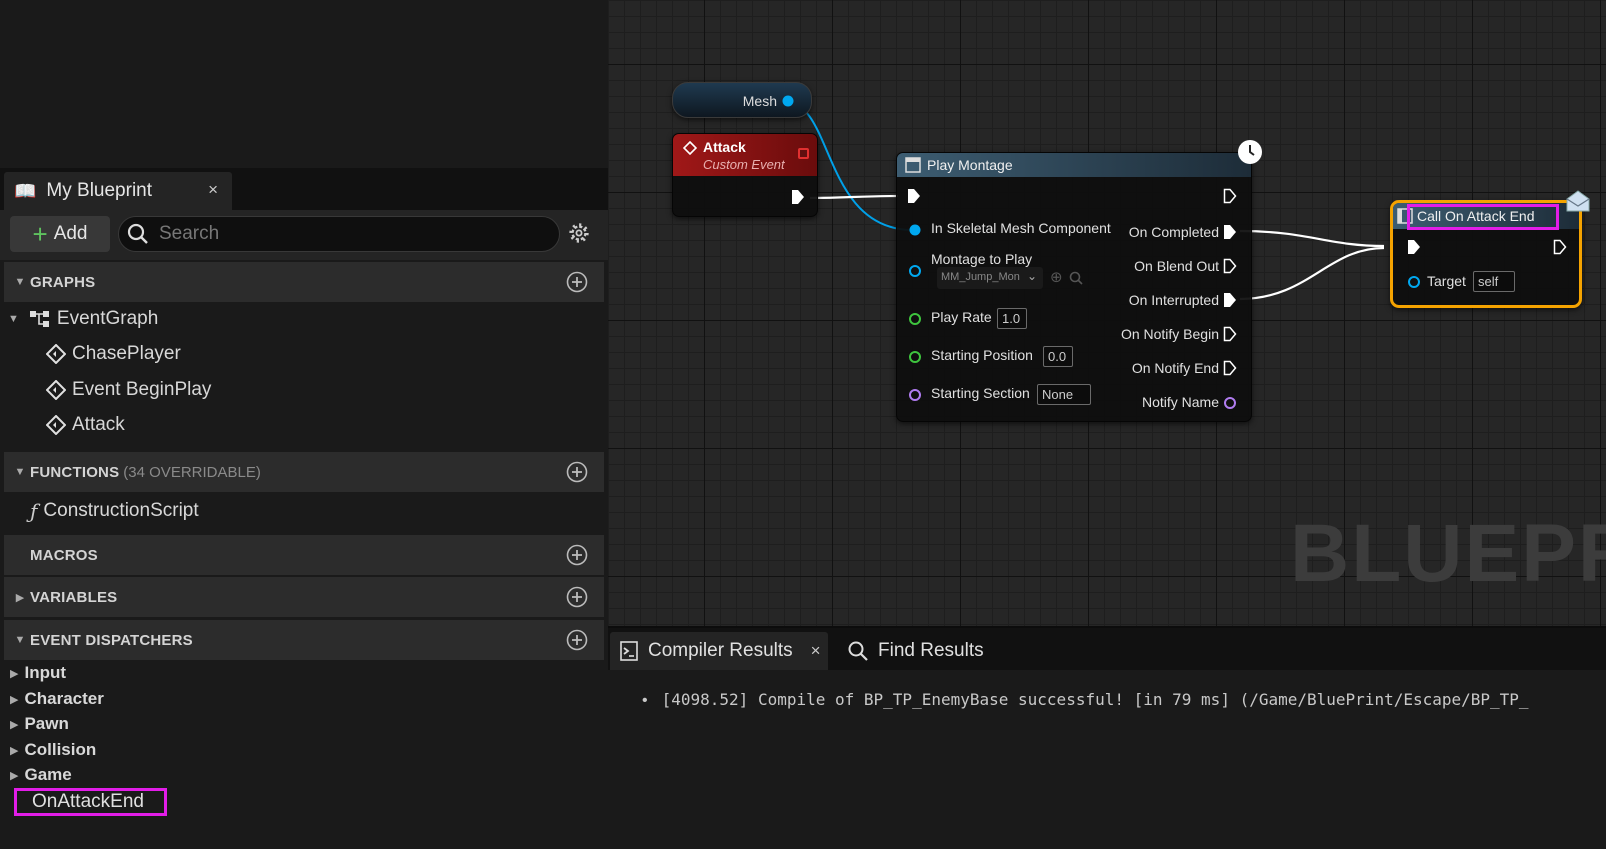 The height and width of the screenshot is (849, 1606). Describe the element at coordinates (1173, 232) in the screenshot. I see `pin-label: On Completed` at that location.